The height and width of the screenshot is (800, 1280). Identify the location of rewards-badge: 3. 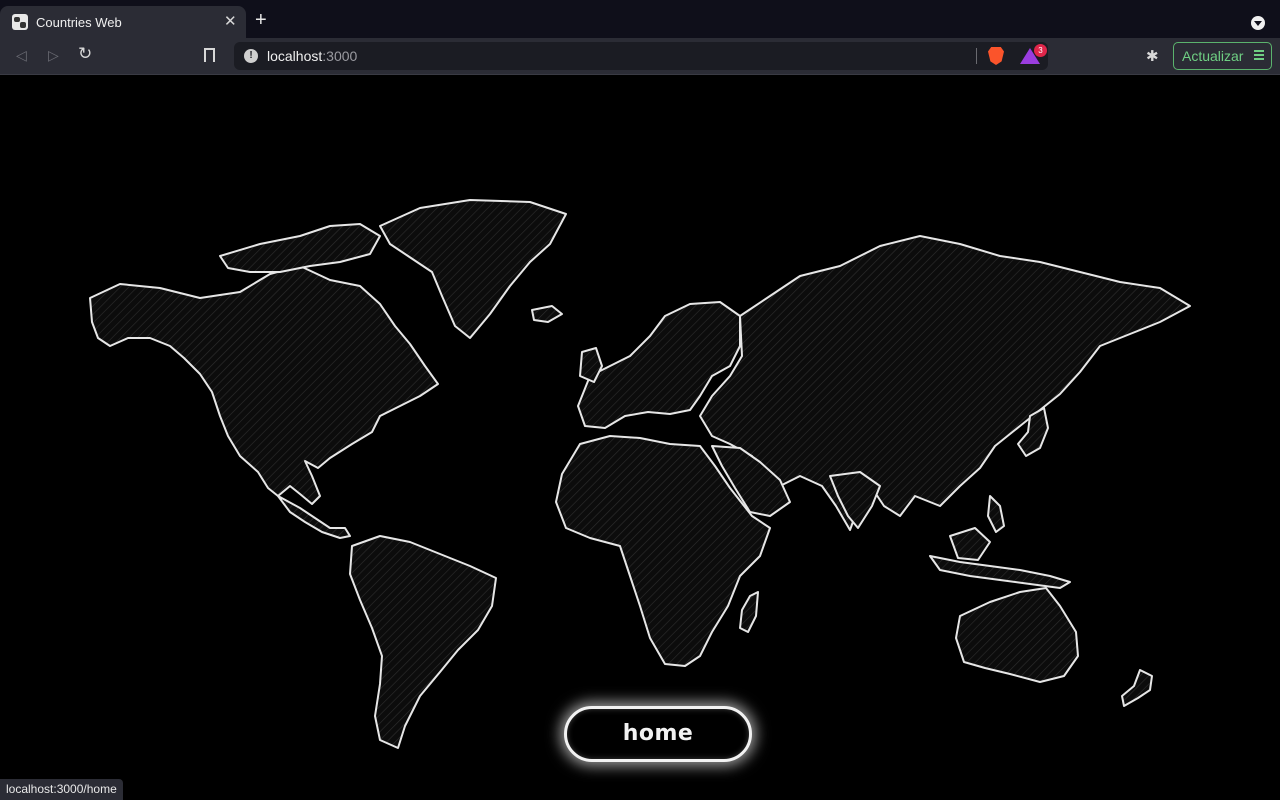
(1040, 50).